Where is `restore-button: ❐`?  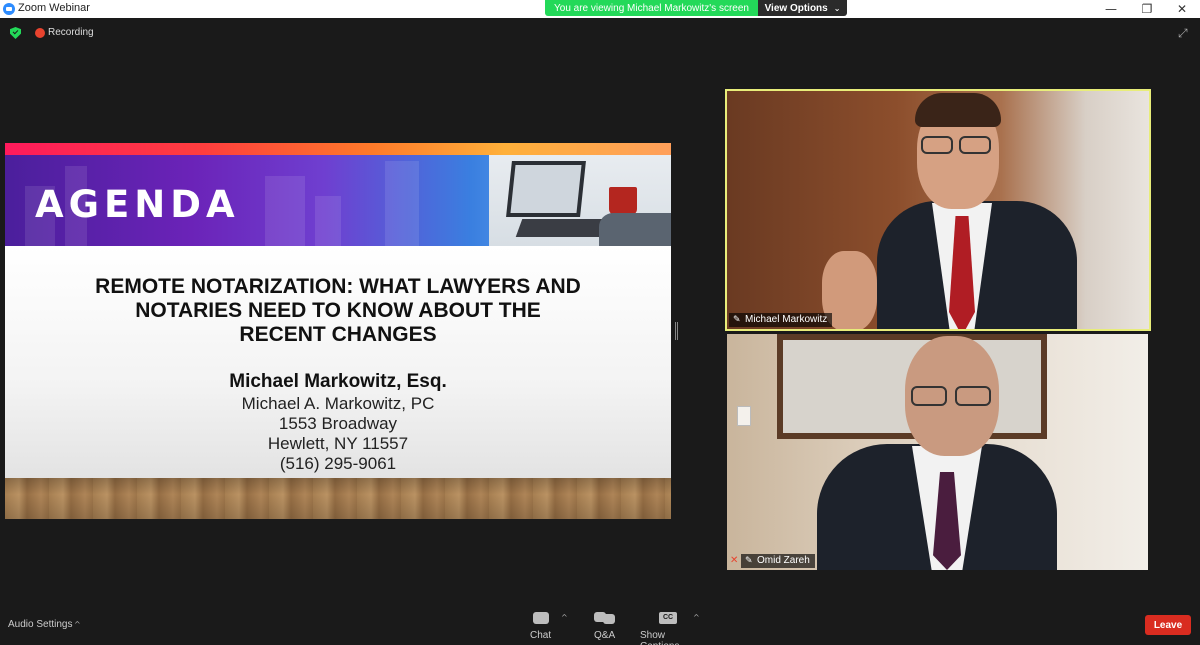
restore-button: ❐ is located at coordinates (1147, 9).